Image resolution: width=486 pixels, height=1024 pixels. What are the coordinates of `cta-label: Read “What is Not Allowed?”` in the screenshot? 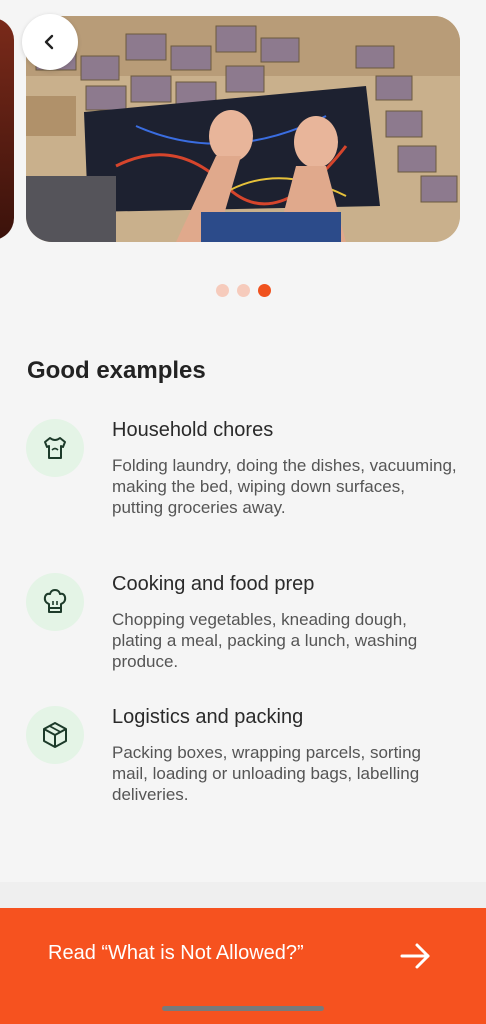 It's located at (176, 953).